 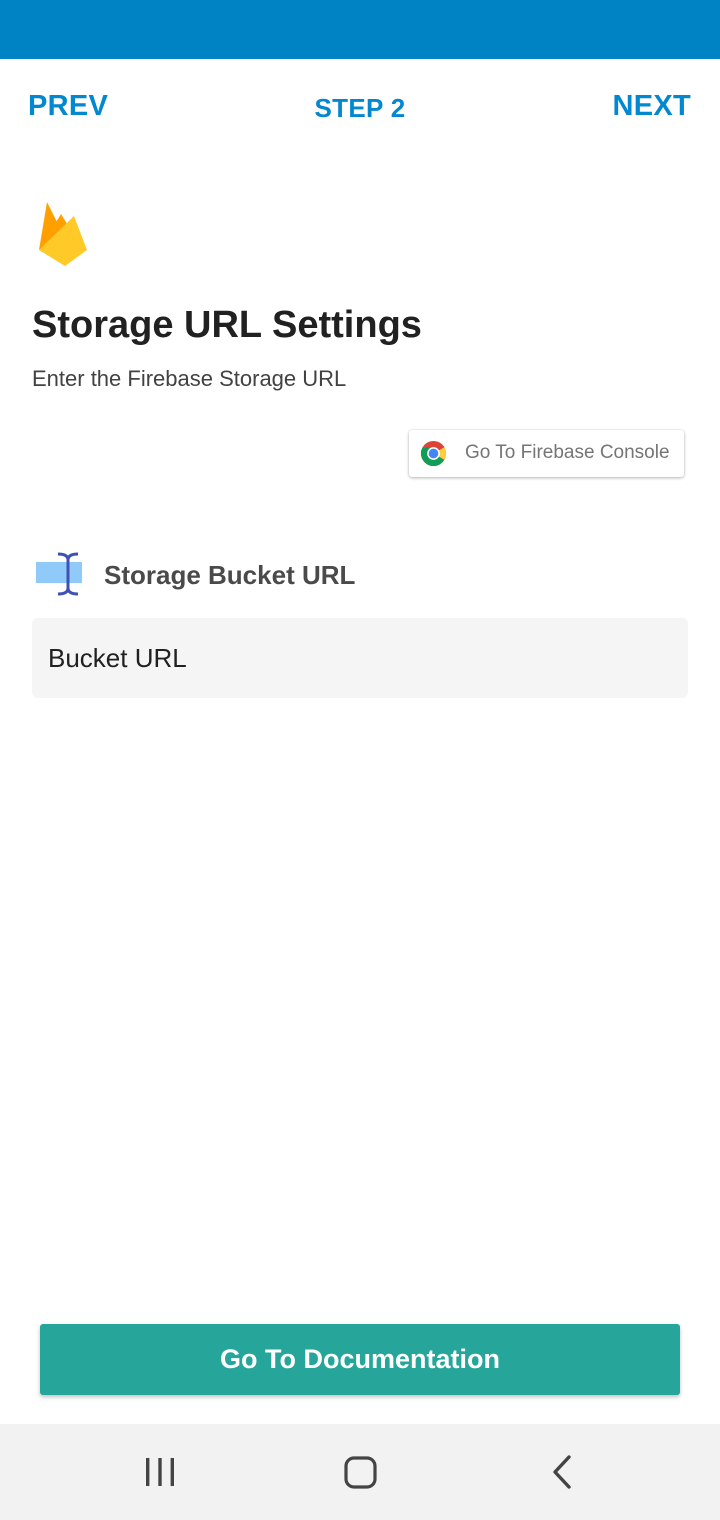 What do you see at coordinates (433, 453) in the screenshot?
I see `chrome-icon` at bounding box center [433, 453].